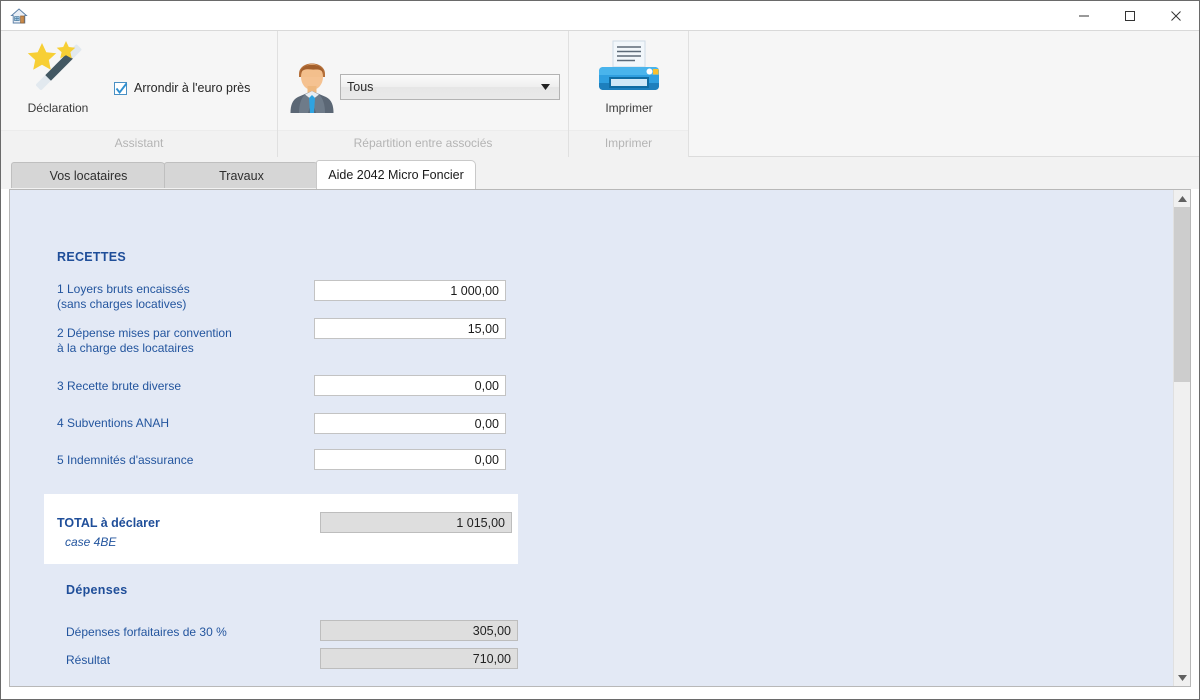 The image size is (1200, 700). What do you see at coordinates (480, 522) in the screenshot?
I see `total-card-value: 1 015,00` at bounding box center [480, 522].